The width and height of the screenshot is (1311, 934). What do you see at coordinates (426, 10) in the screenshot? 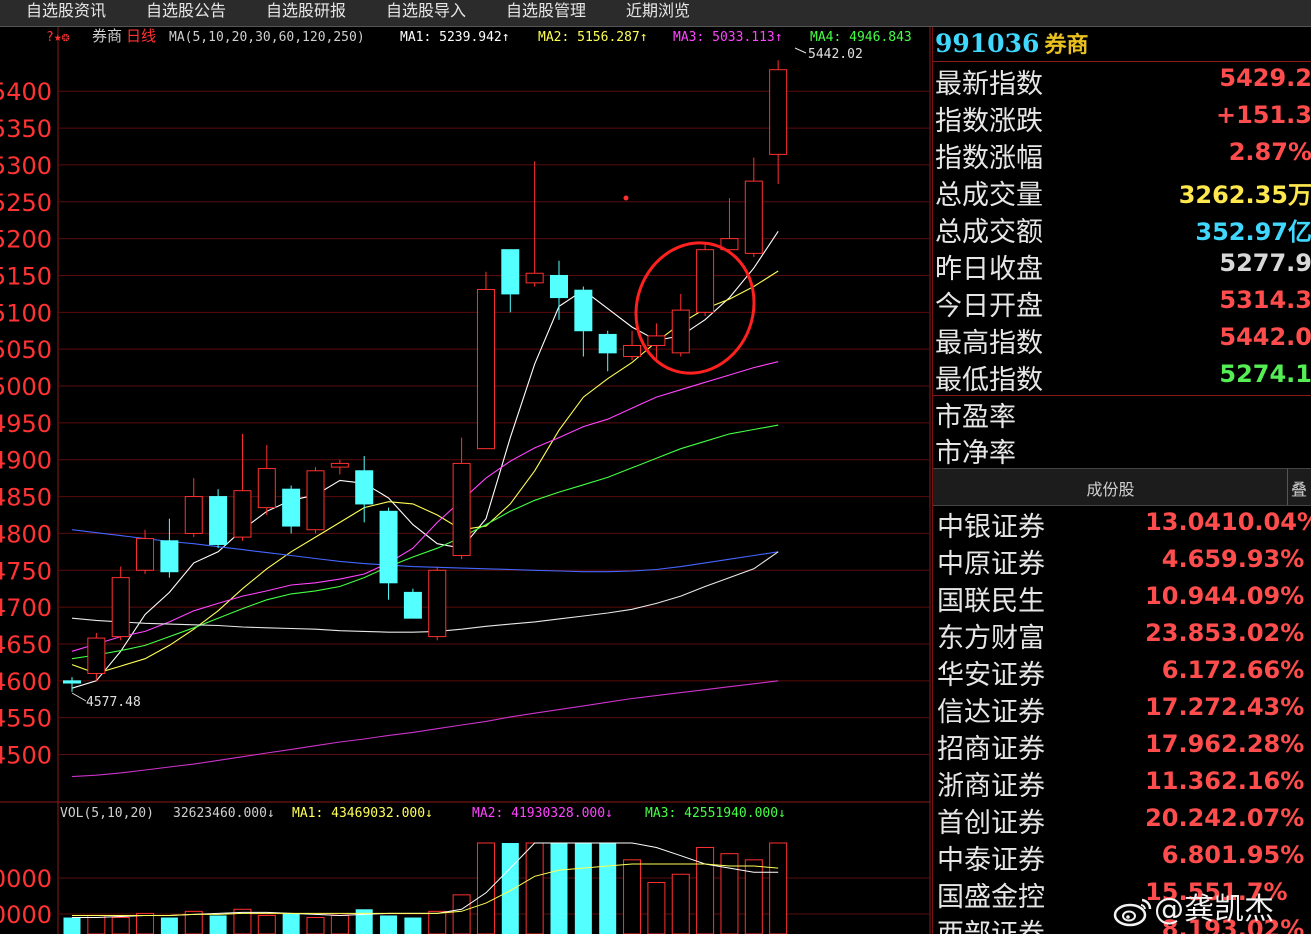
I see `menu-item-import: 自选股导入` at bounding box center [426, 10].